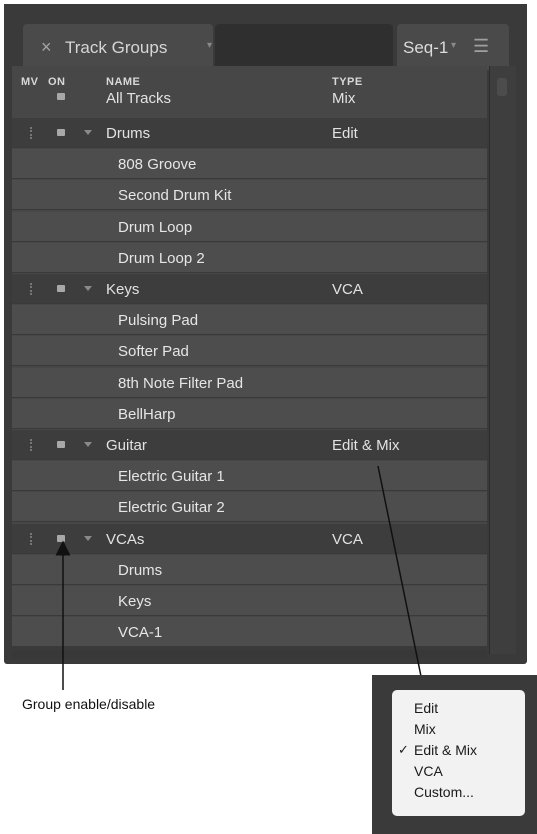 This screenshot has height=834, width=537. Describe the element at coordinates (249, 445) in the screenshot. I see `group-row: Guitar Edit & Mix` at that location.